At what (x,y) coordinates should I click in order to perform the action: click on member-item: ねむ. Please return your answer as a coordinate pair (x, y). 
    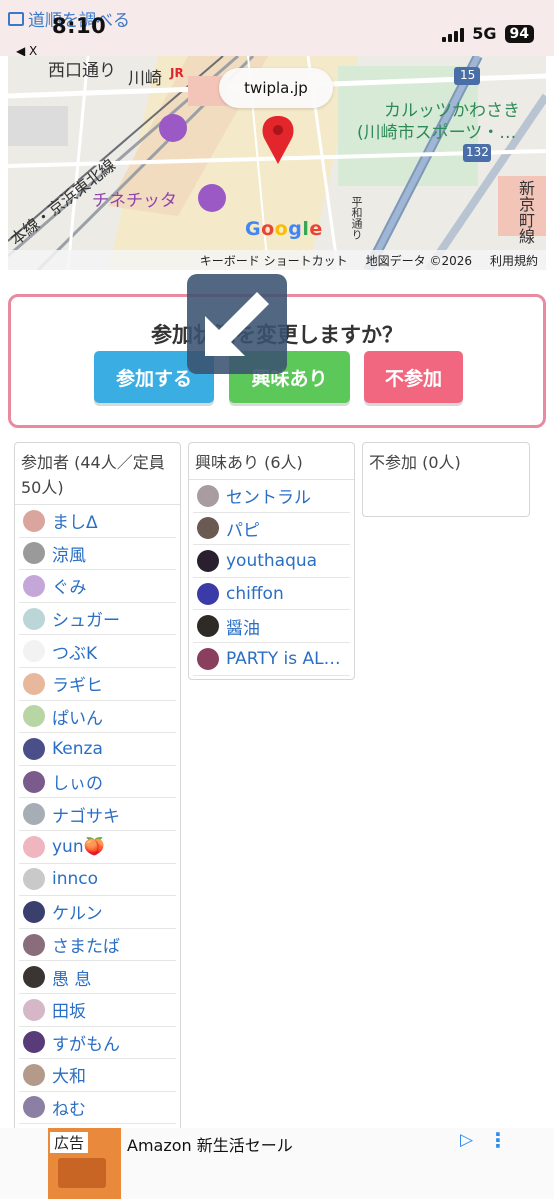
    Looking at the image, I should click on (97, 1108).